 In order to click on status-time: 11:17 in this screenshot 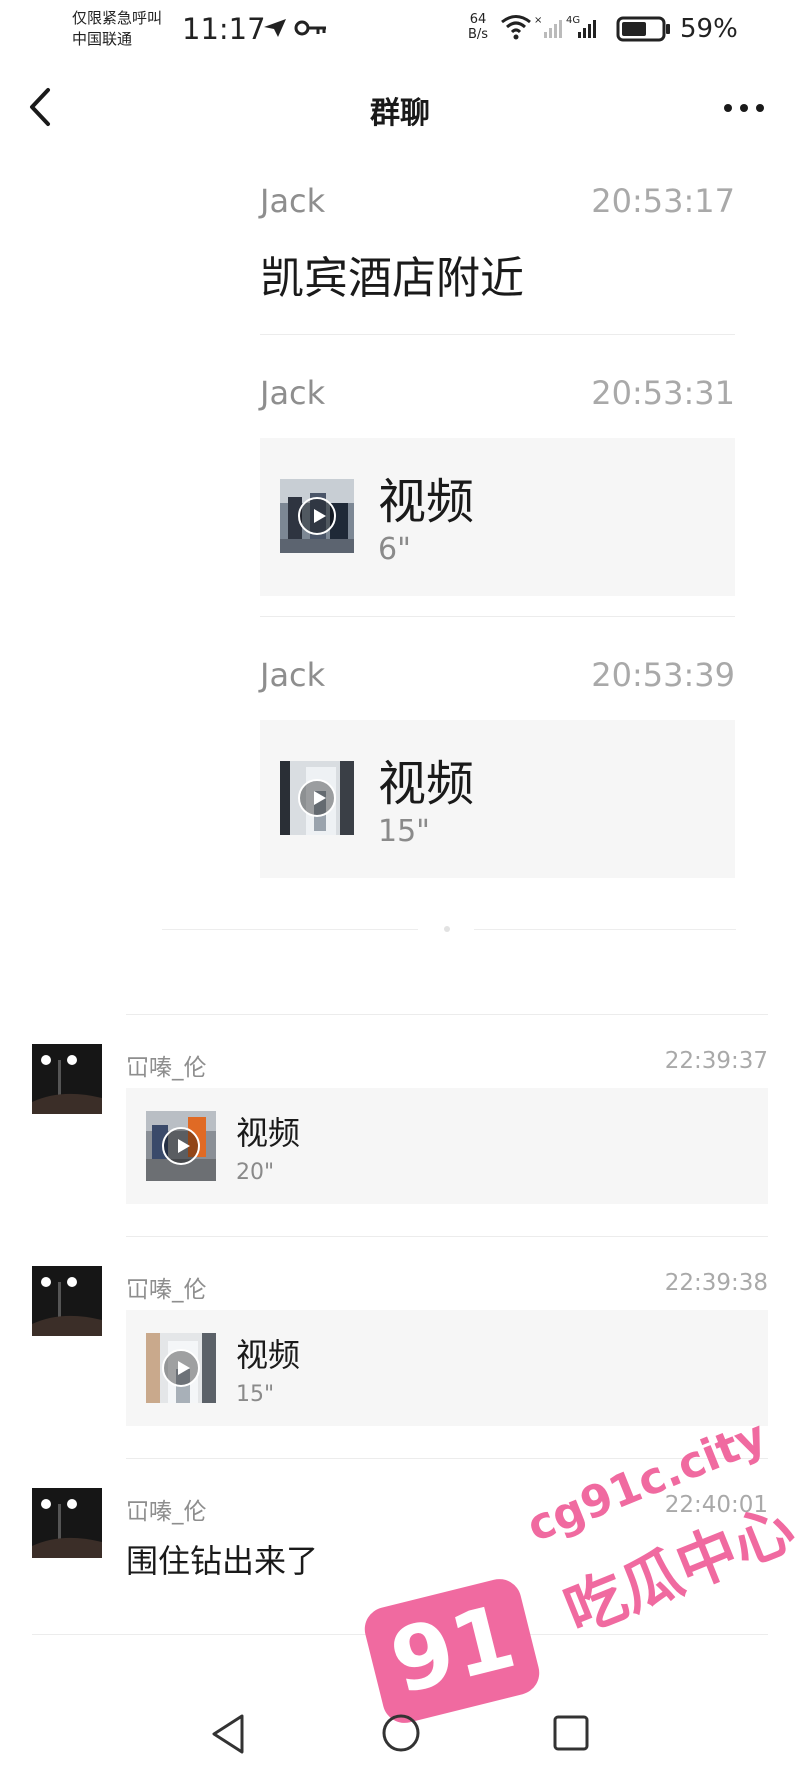, I will do `click(224, 29)`.